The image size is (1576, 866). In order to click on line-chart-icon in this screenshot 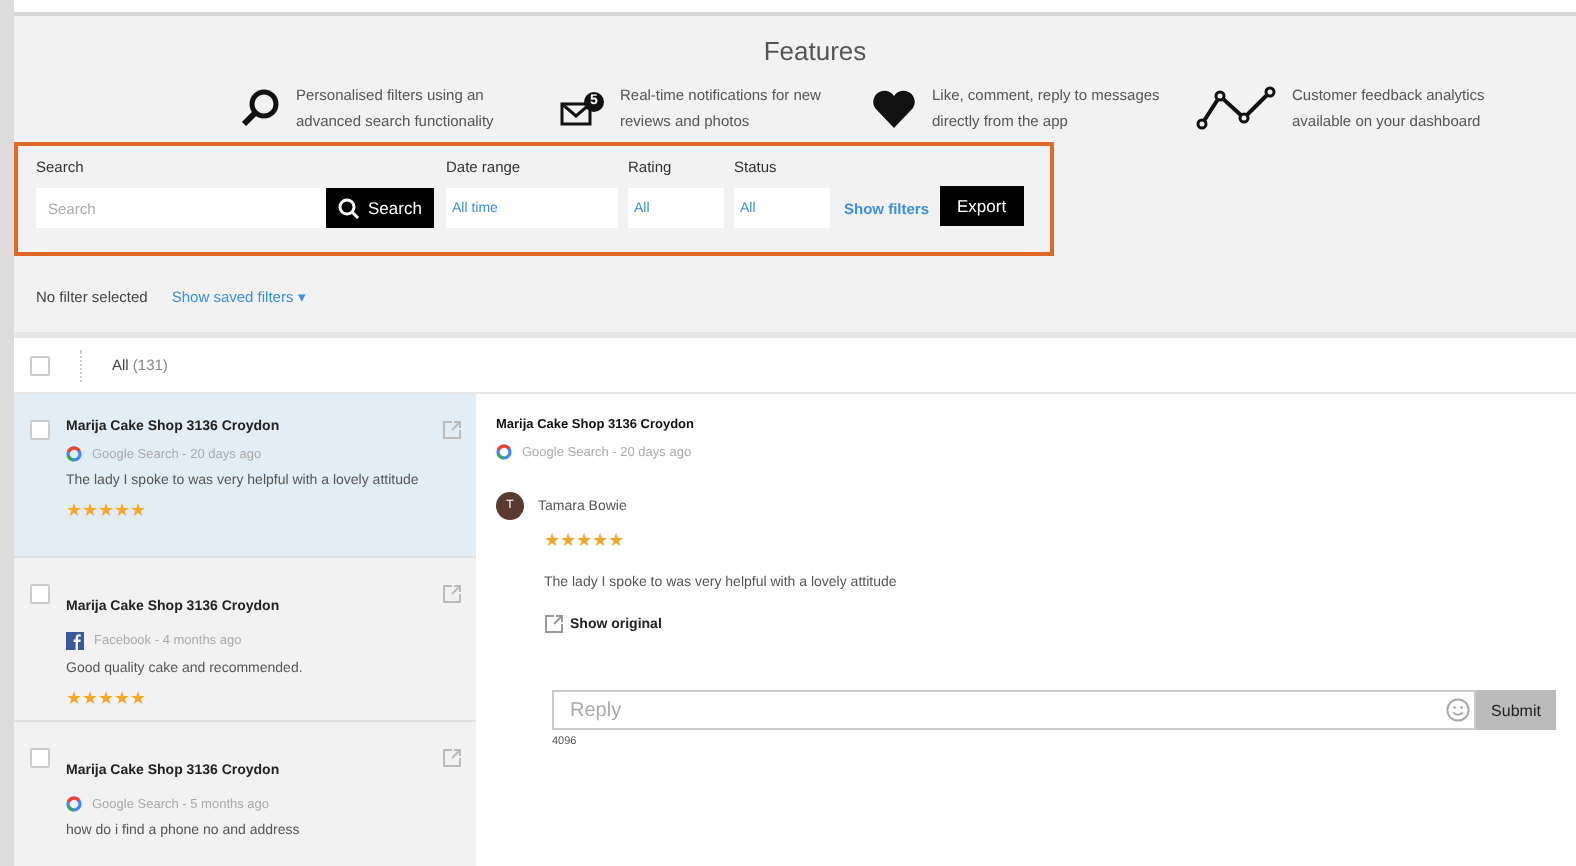, I will do `click(1236, 108)`.